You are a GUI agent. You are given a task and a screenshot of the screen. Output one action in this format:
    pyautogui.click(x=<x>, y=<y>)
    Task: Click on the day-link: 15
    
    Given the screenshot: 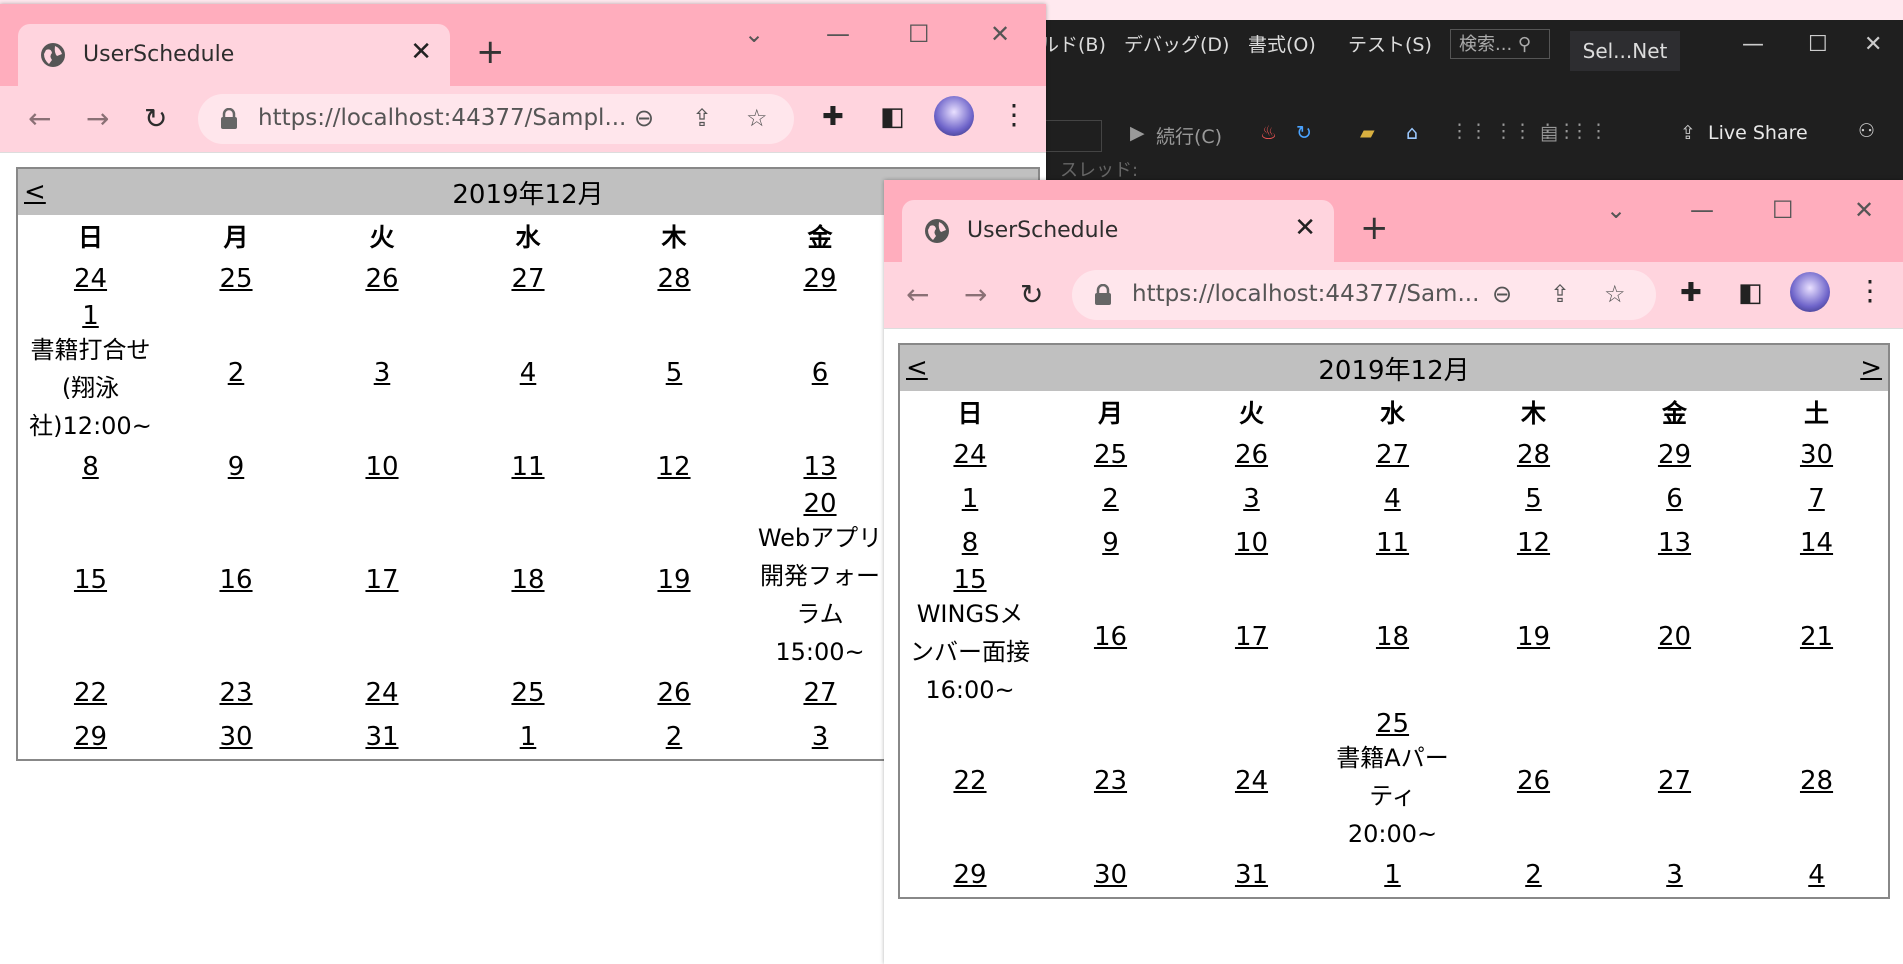 What is the action you would take?
    pyautogui.click(x=969, y=580)
    